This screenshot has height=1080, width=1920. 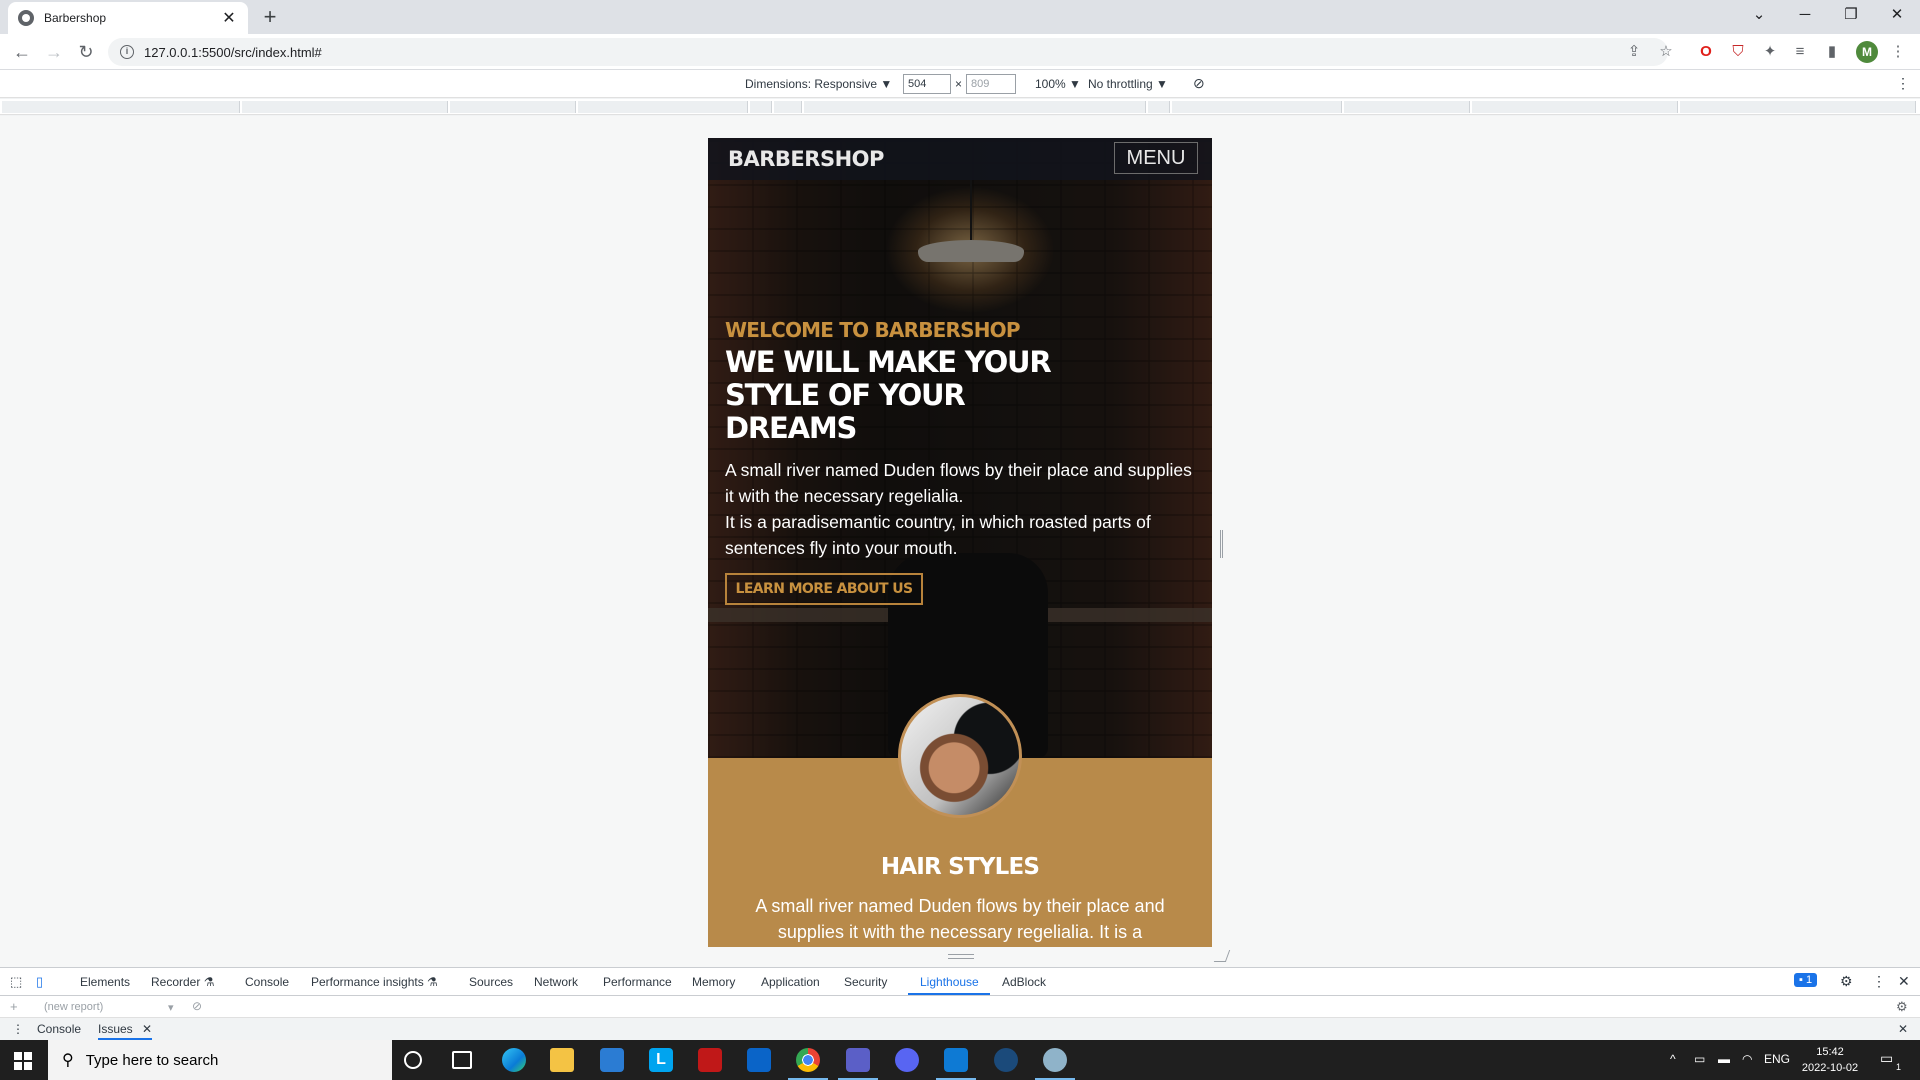 I want to click on vscode-icon, so click(x=956, y=1064).